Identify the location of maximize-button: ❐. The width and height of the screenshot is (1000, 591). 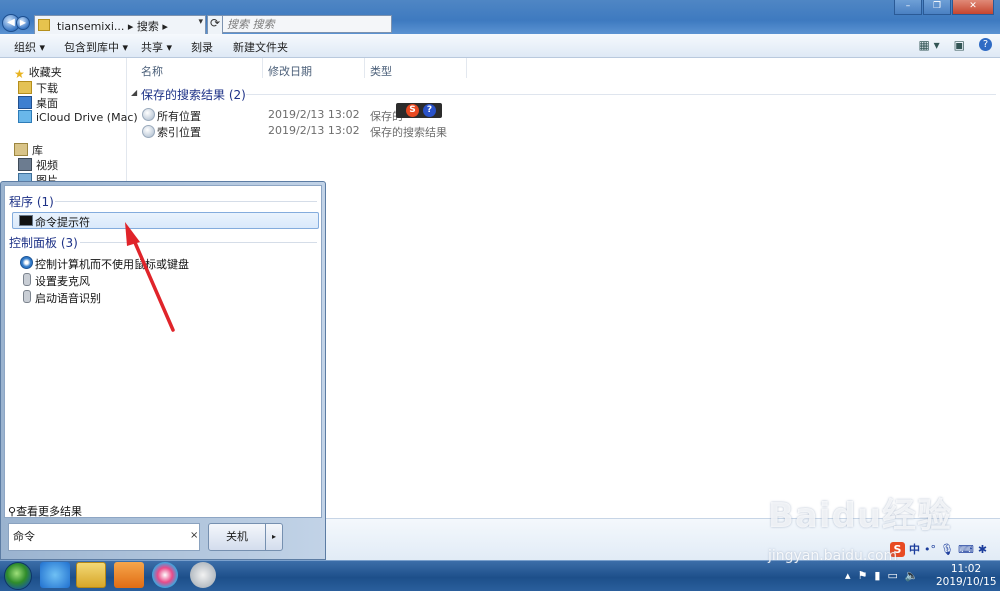
(937, 7).